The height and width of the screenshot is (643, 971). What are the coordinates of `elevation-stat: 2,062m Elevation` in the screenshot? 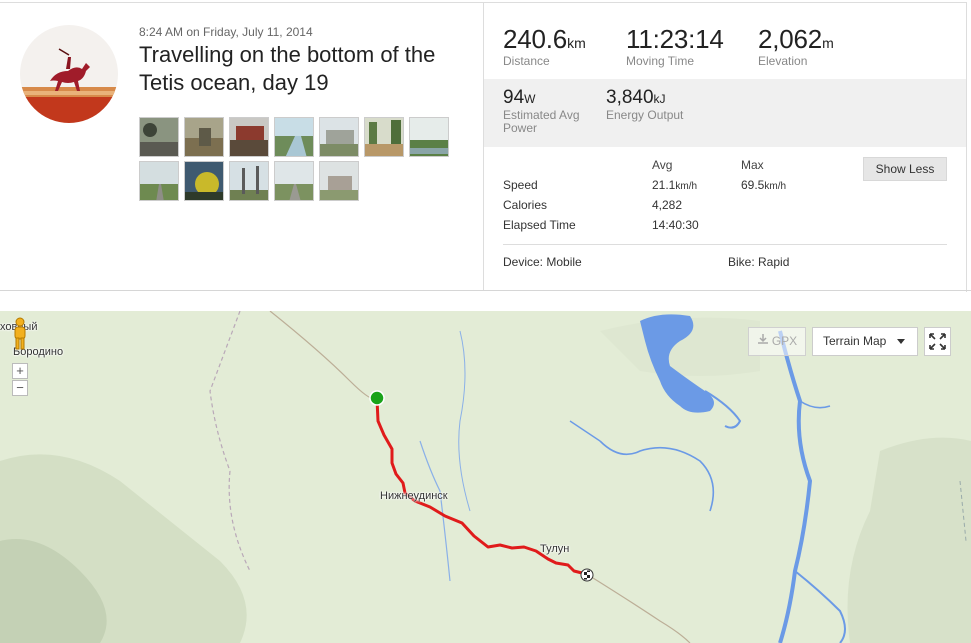 It's located at (796, 46).